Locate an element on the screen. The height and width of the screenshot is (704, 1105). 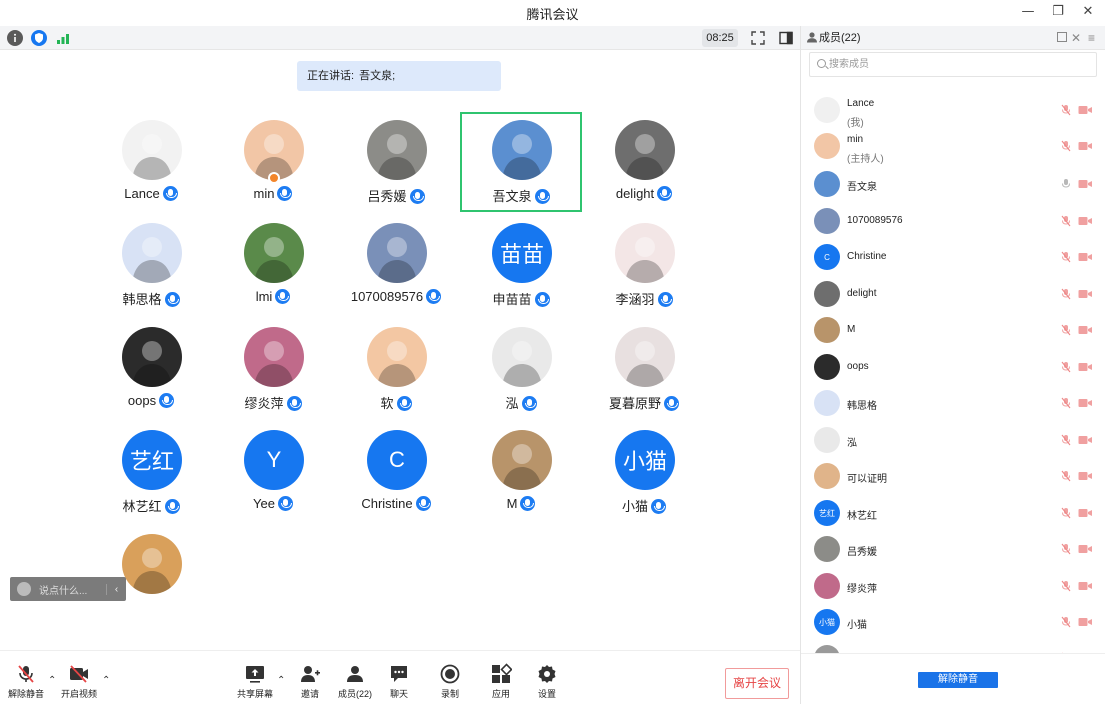
popout-icon is located at coordinates (1062, 37).